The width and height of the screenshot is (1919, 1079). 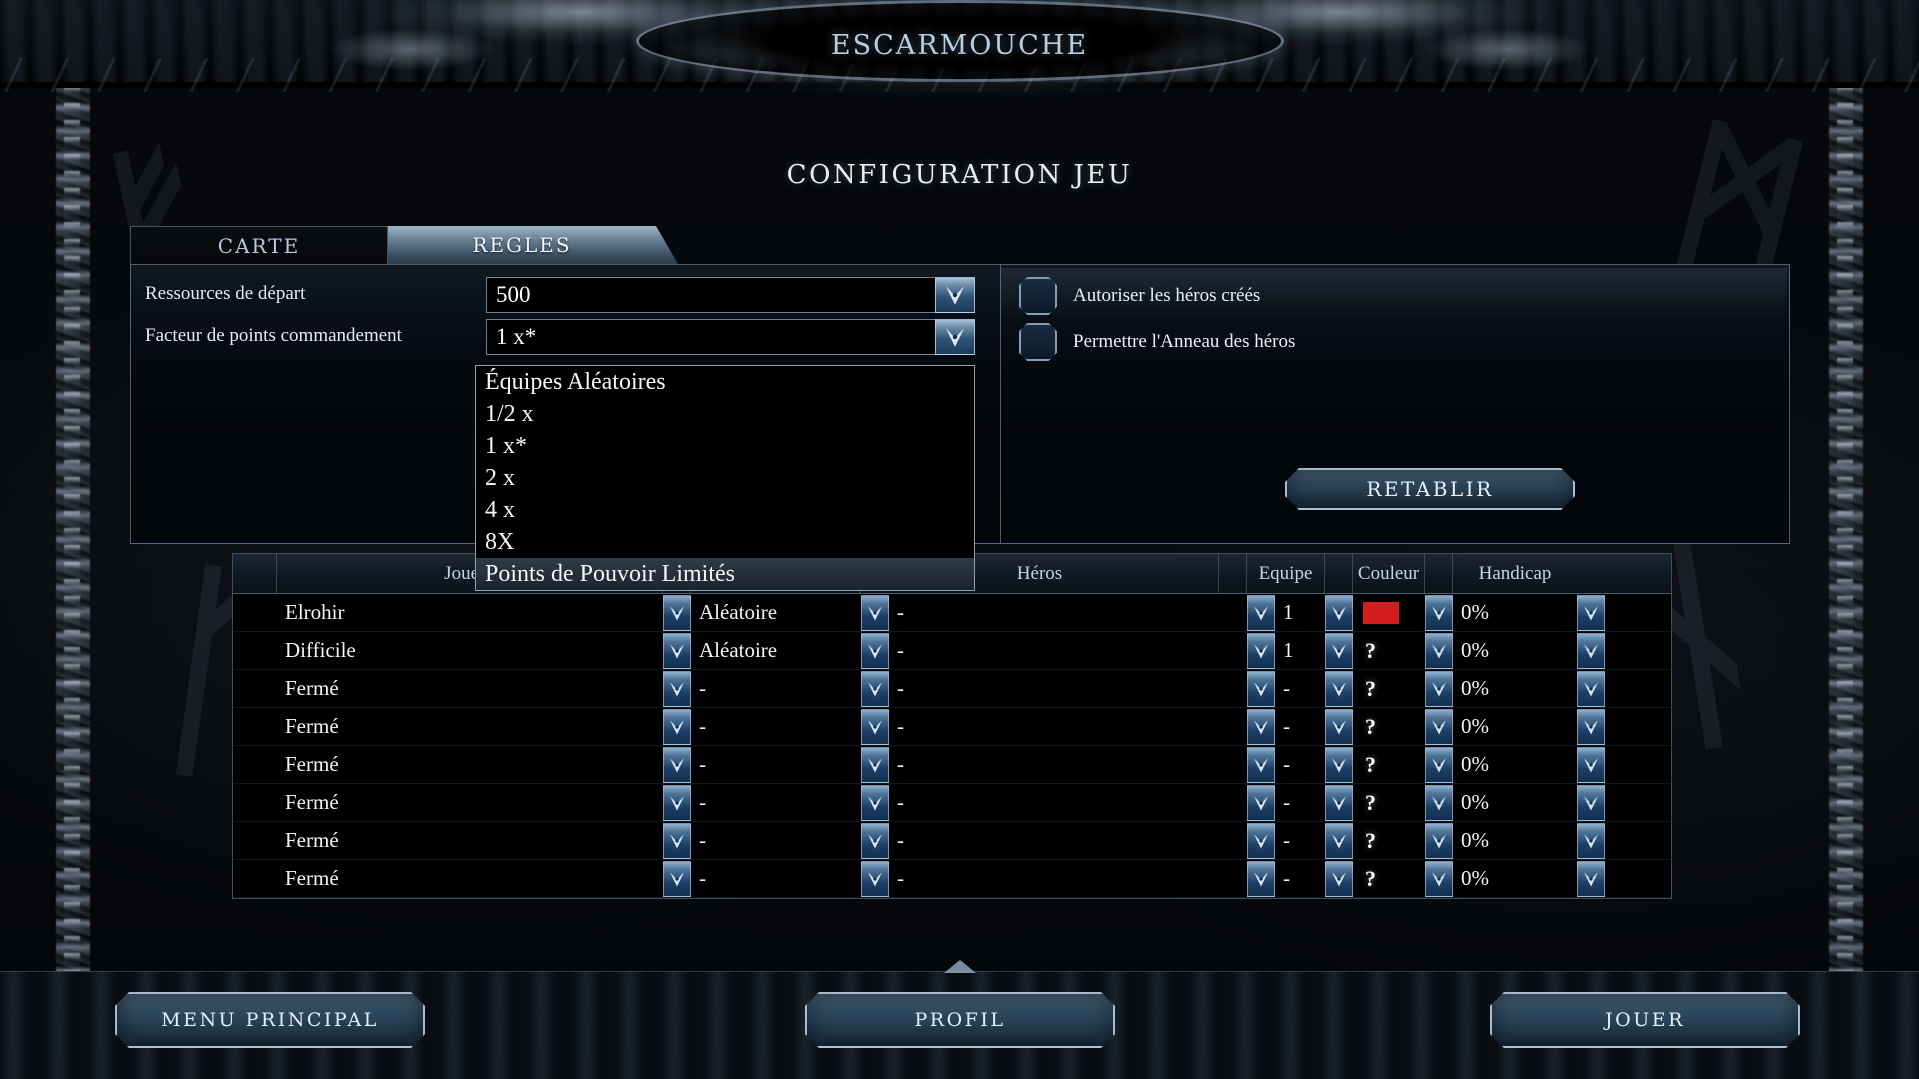 I want to click on bottom-bar: MENU PRINCIPAL PROFIL JOUER, so click(x=959, y=1019).